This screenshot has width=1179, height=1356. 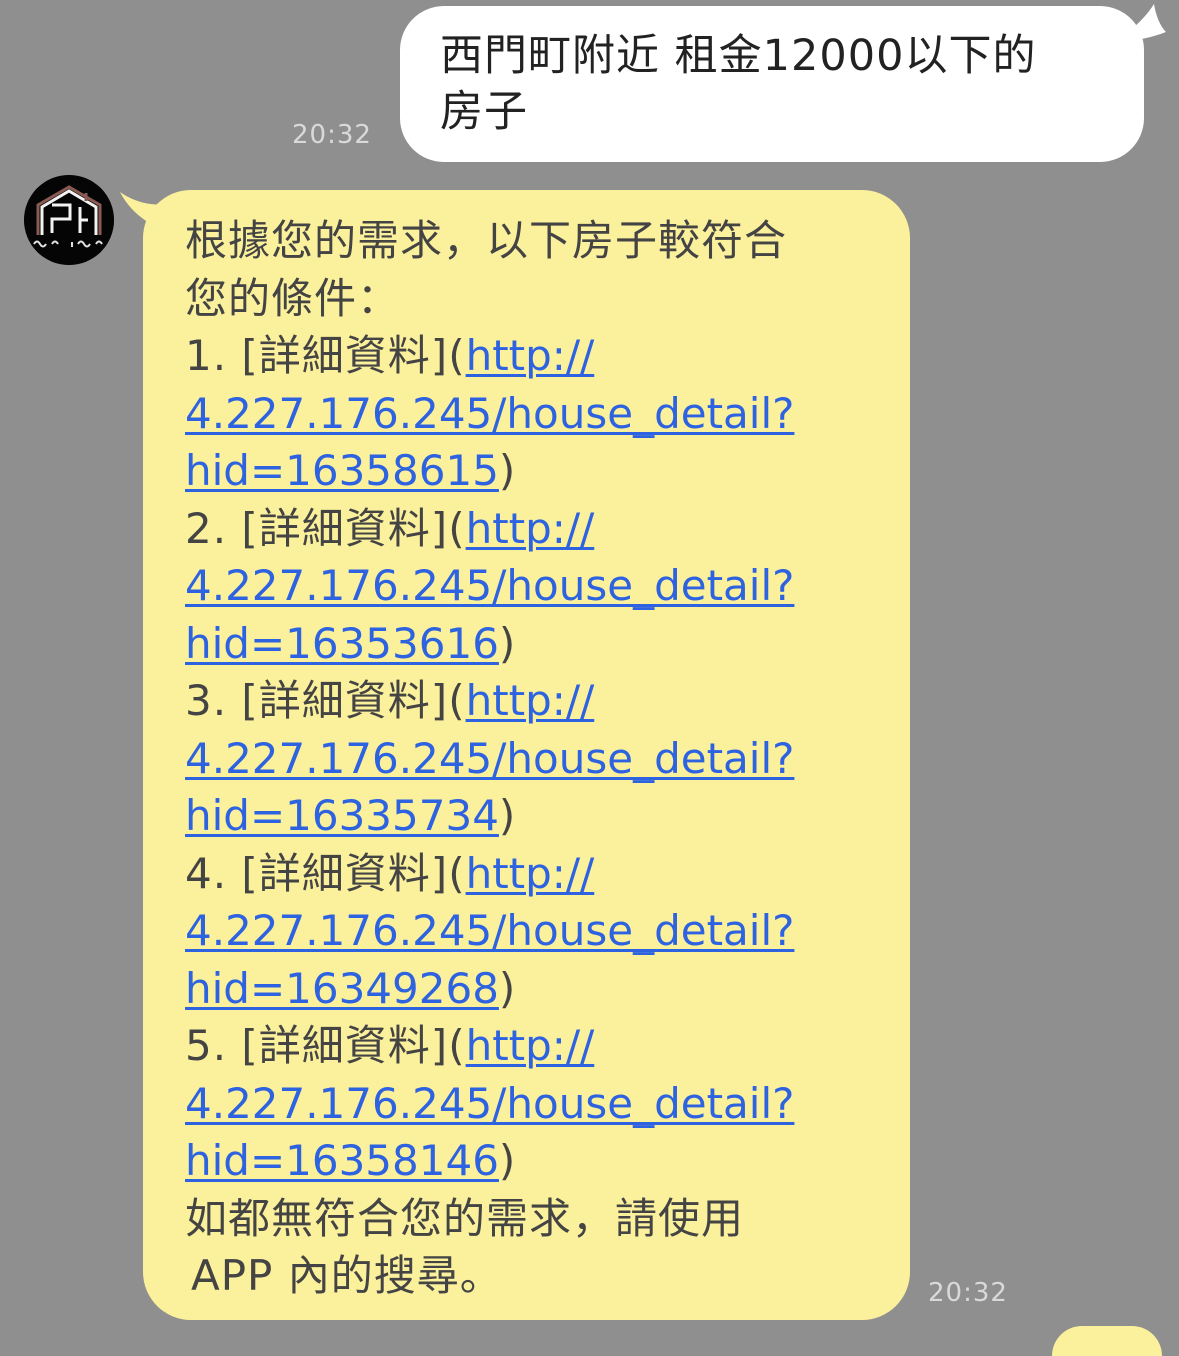 What do you see at coordinates (489, 758) in the screenshot?
I see `result-3-link: 4.227.176.245/house_detail?` at bounding box center [489, 758].